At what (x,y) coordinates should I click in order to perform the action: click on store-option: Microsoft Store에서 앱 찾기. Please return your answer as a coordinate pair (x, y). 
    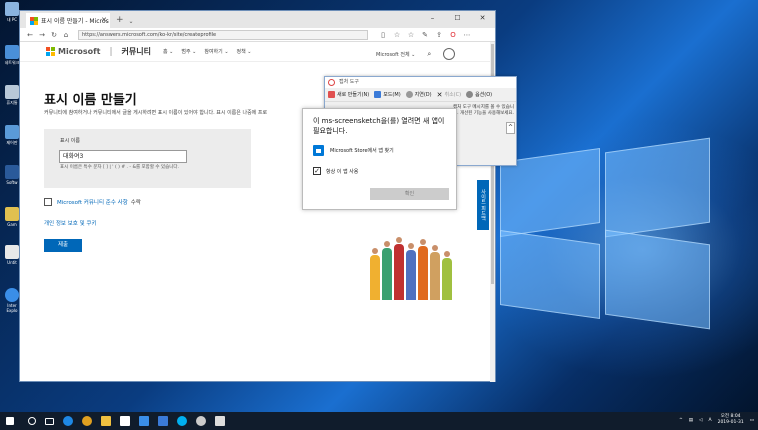
    Looking at the image, I should click on (353, 150).